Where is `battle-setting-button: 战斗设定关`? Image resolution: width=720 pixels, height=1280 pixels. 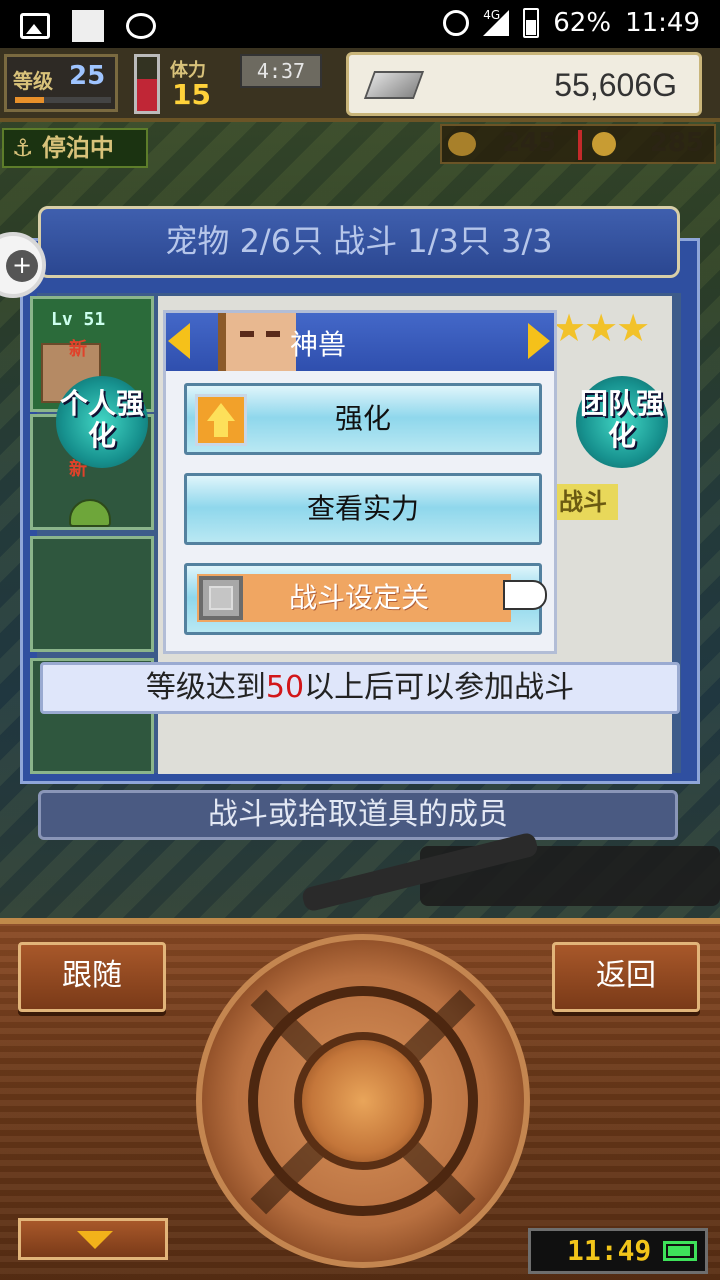 battle-setting-button: 战斗设定关 is located at coordinates (365, 599).